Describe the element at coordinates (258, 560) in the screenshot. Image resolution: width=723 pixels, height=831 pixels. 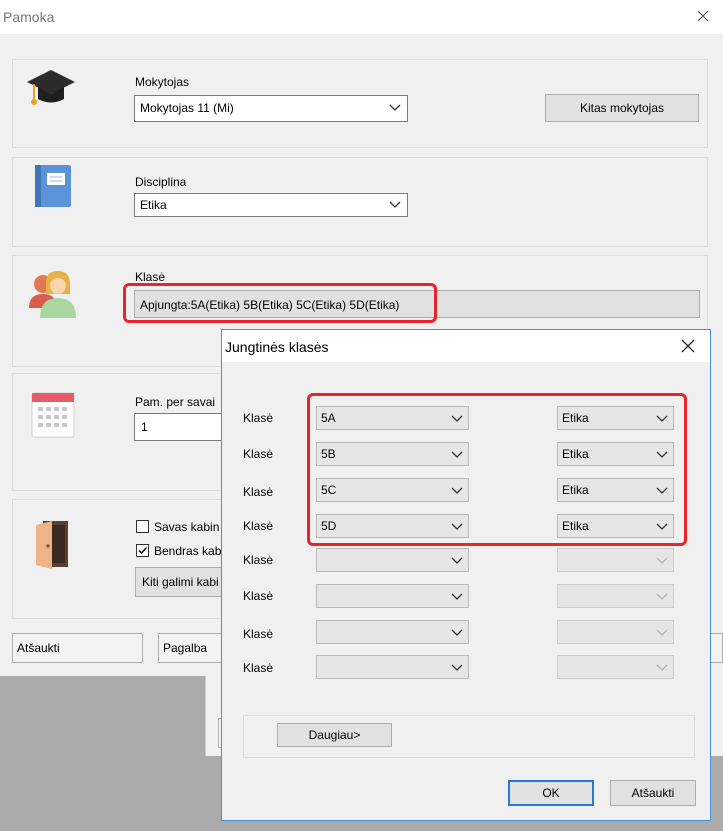
I see `row-label-5: Klasė` at that location.